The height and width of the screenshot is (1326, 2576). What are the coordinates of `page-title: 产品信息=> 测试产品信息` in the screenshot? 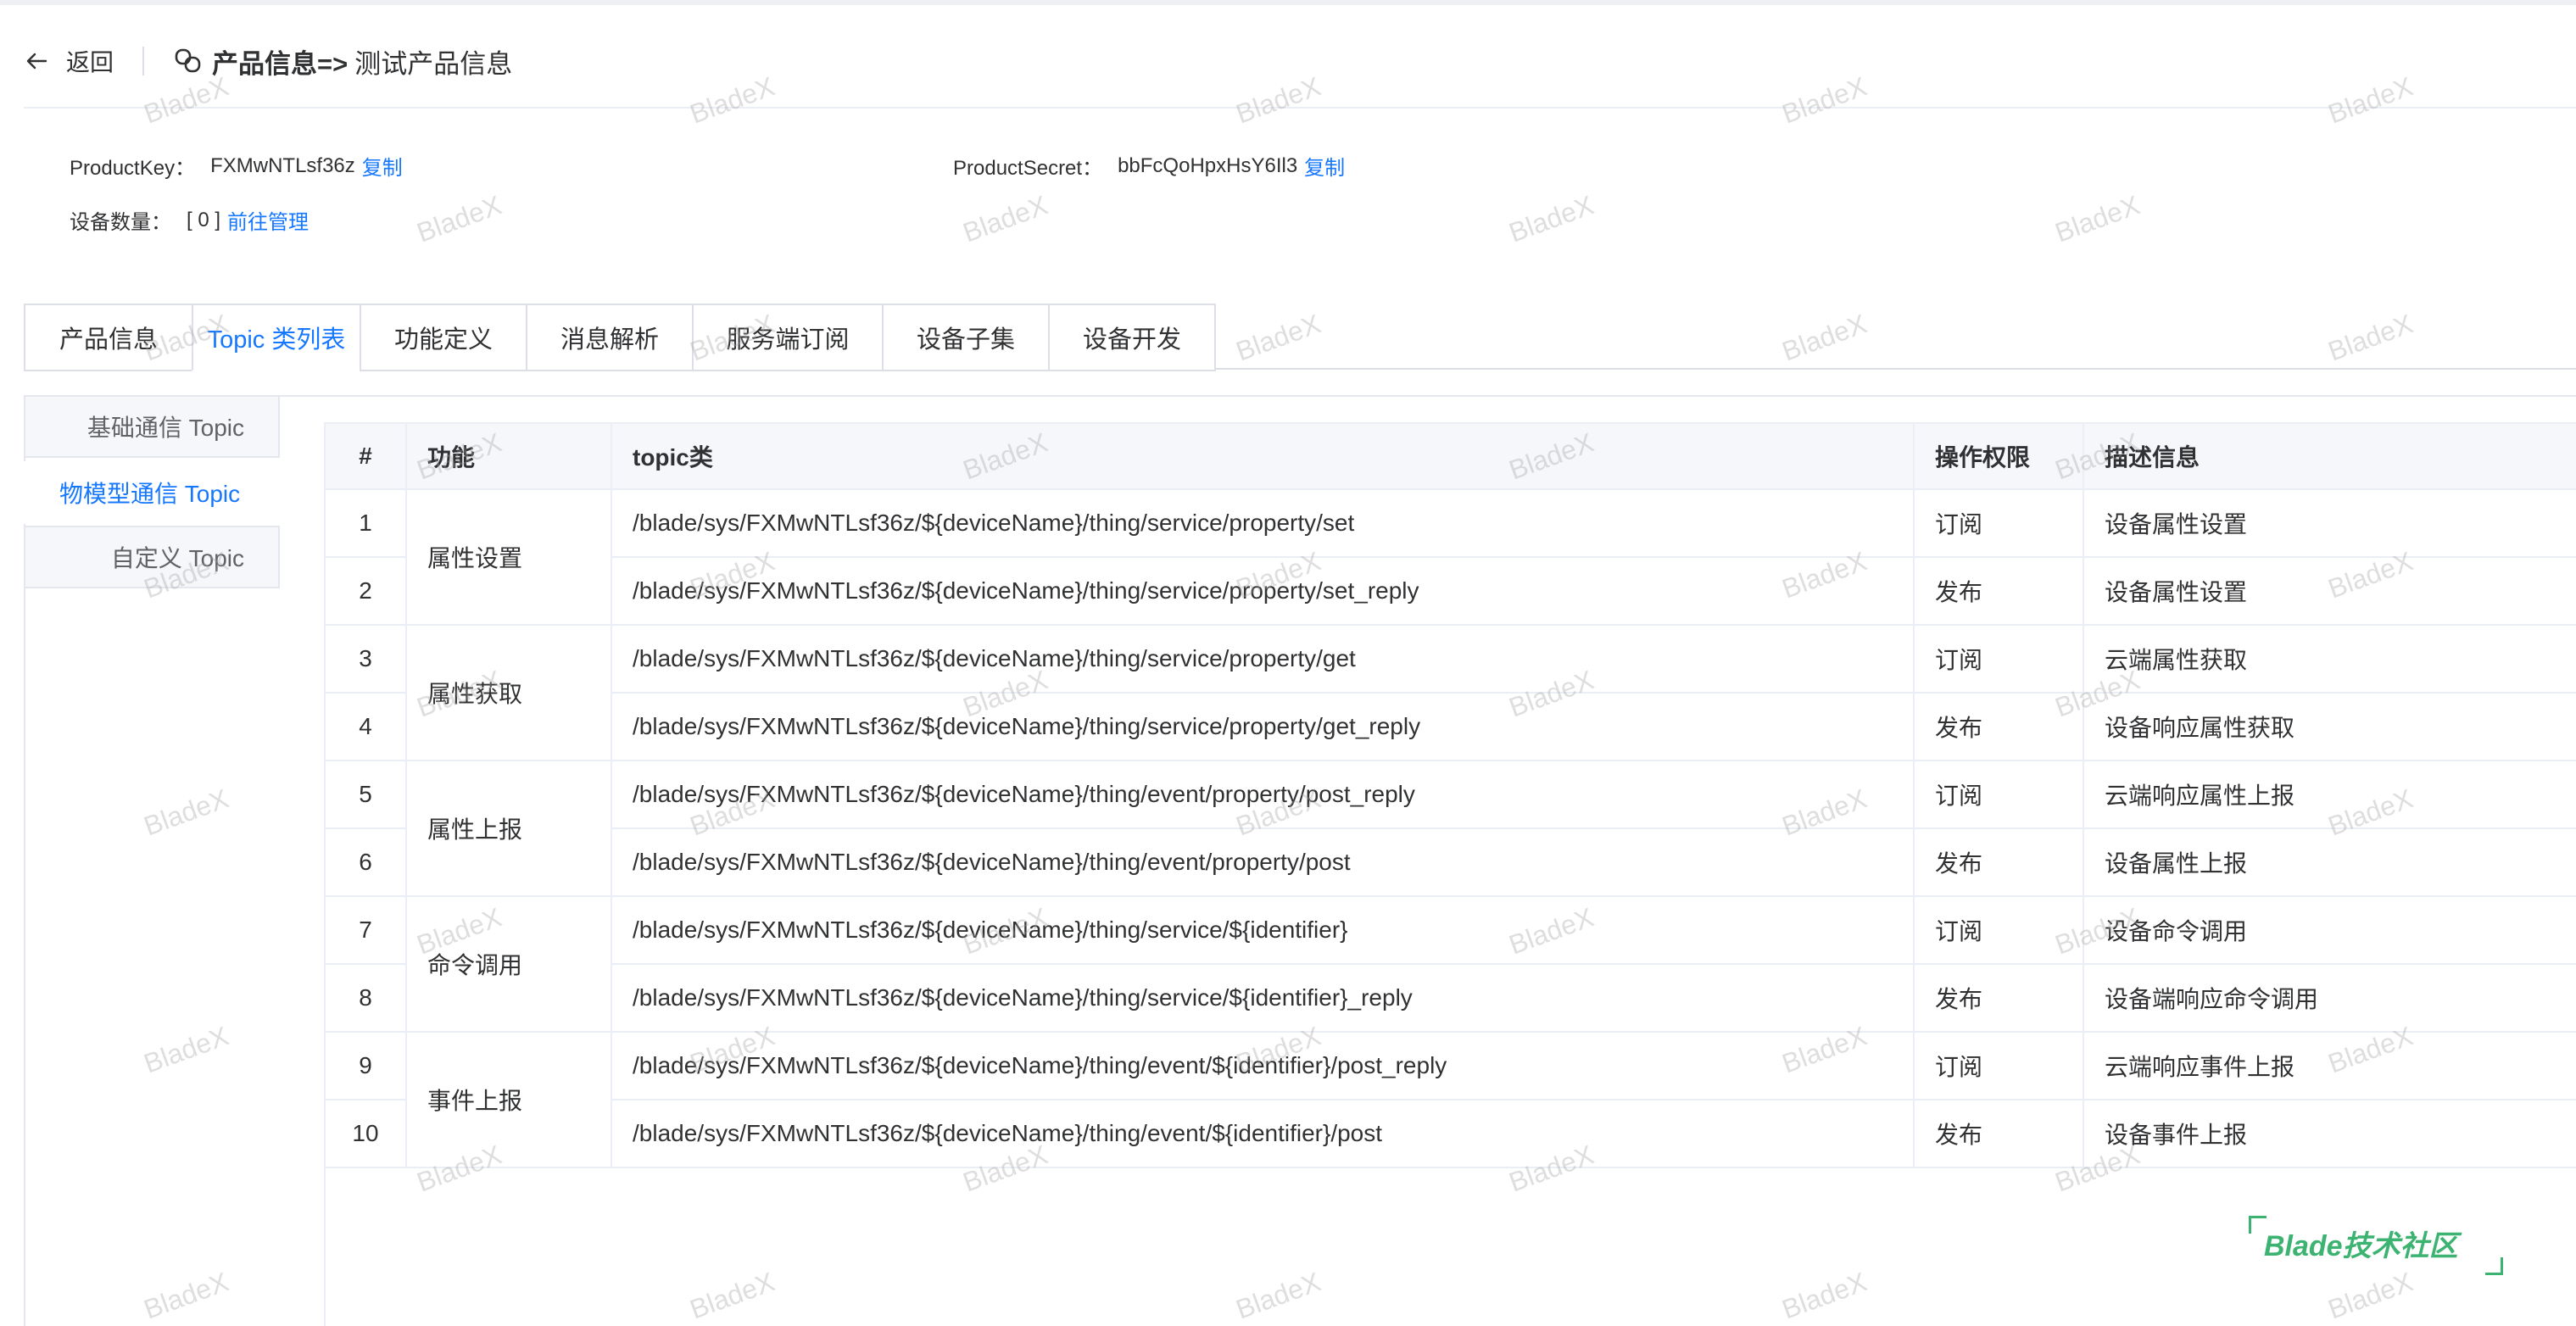 It's located at (342, 62).